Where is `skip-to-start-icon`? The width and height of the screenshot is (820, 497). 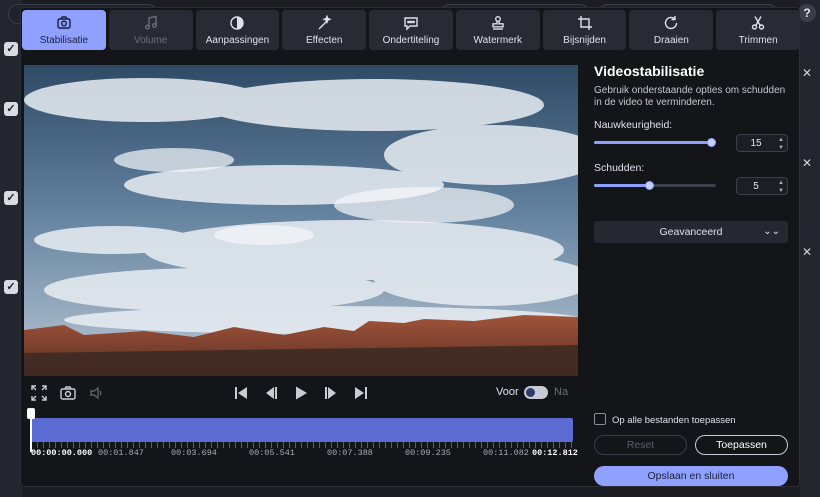 skip-to-start-icon is located at coordinates (241, 393).